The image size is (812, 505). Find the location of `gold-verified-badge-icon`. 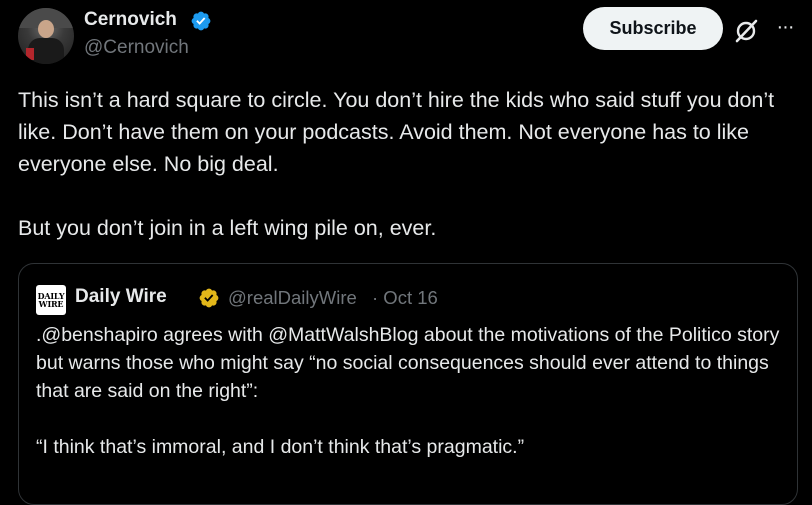

gold-verified-badge-icon is located at coordinates (209, 298).